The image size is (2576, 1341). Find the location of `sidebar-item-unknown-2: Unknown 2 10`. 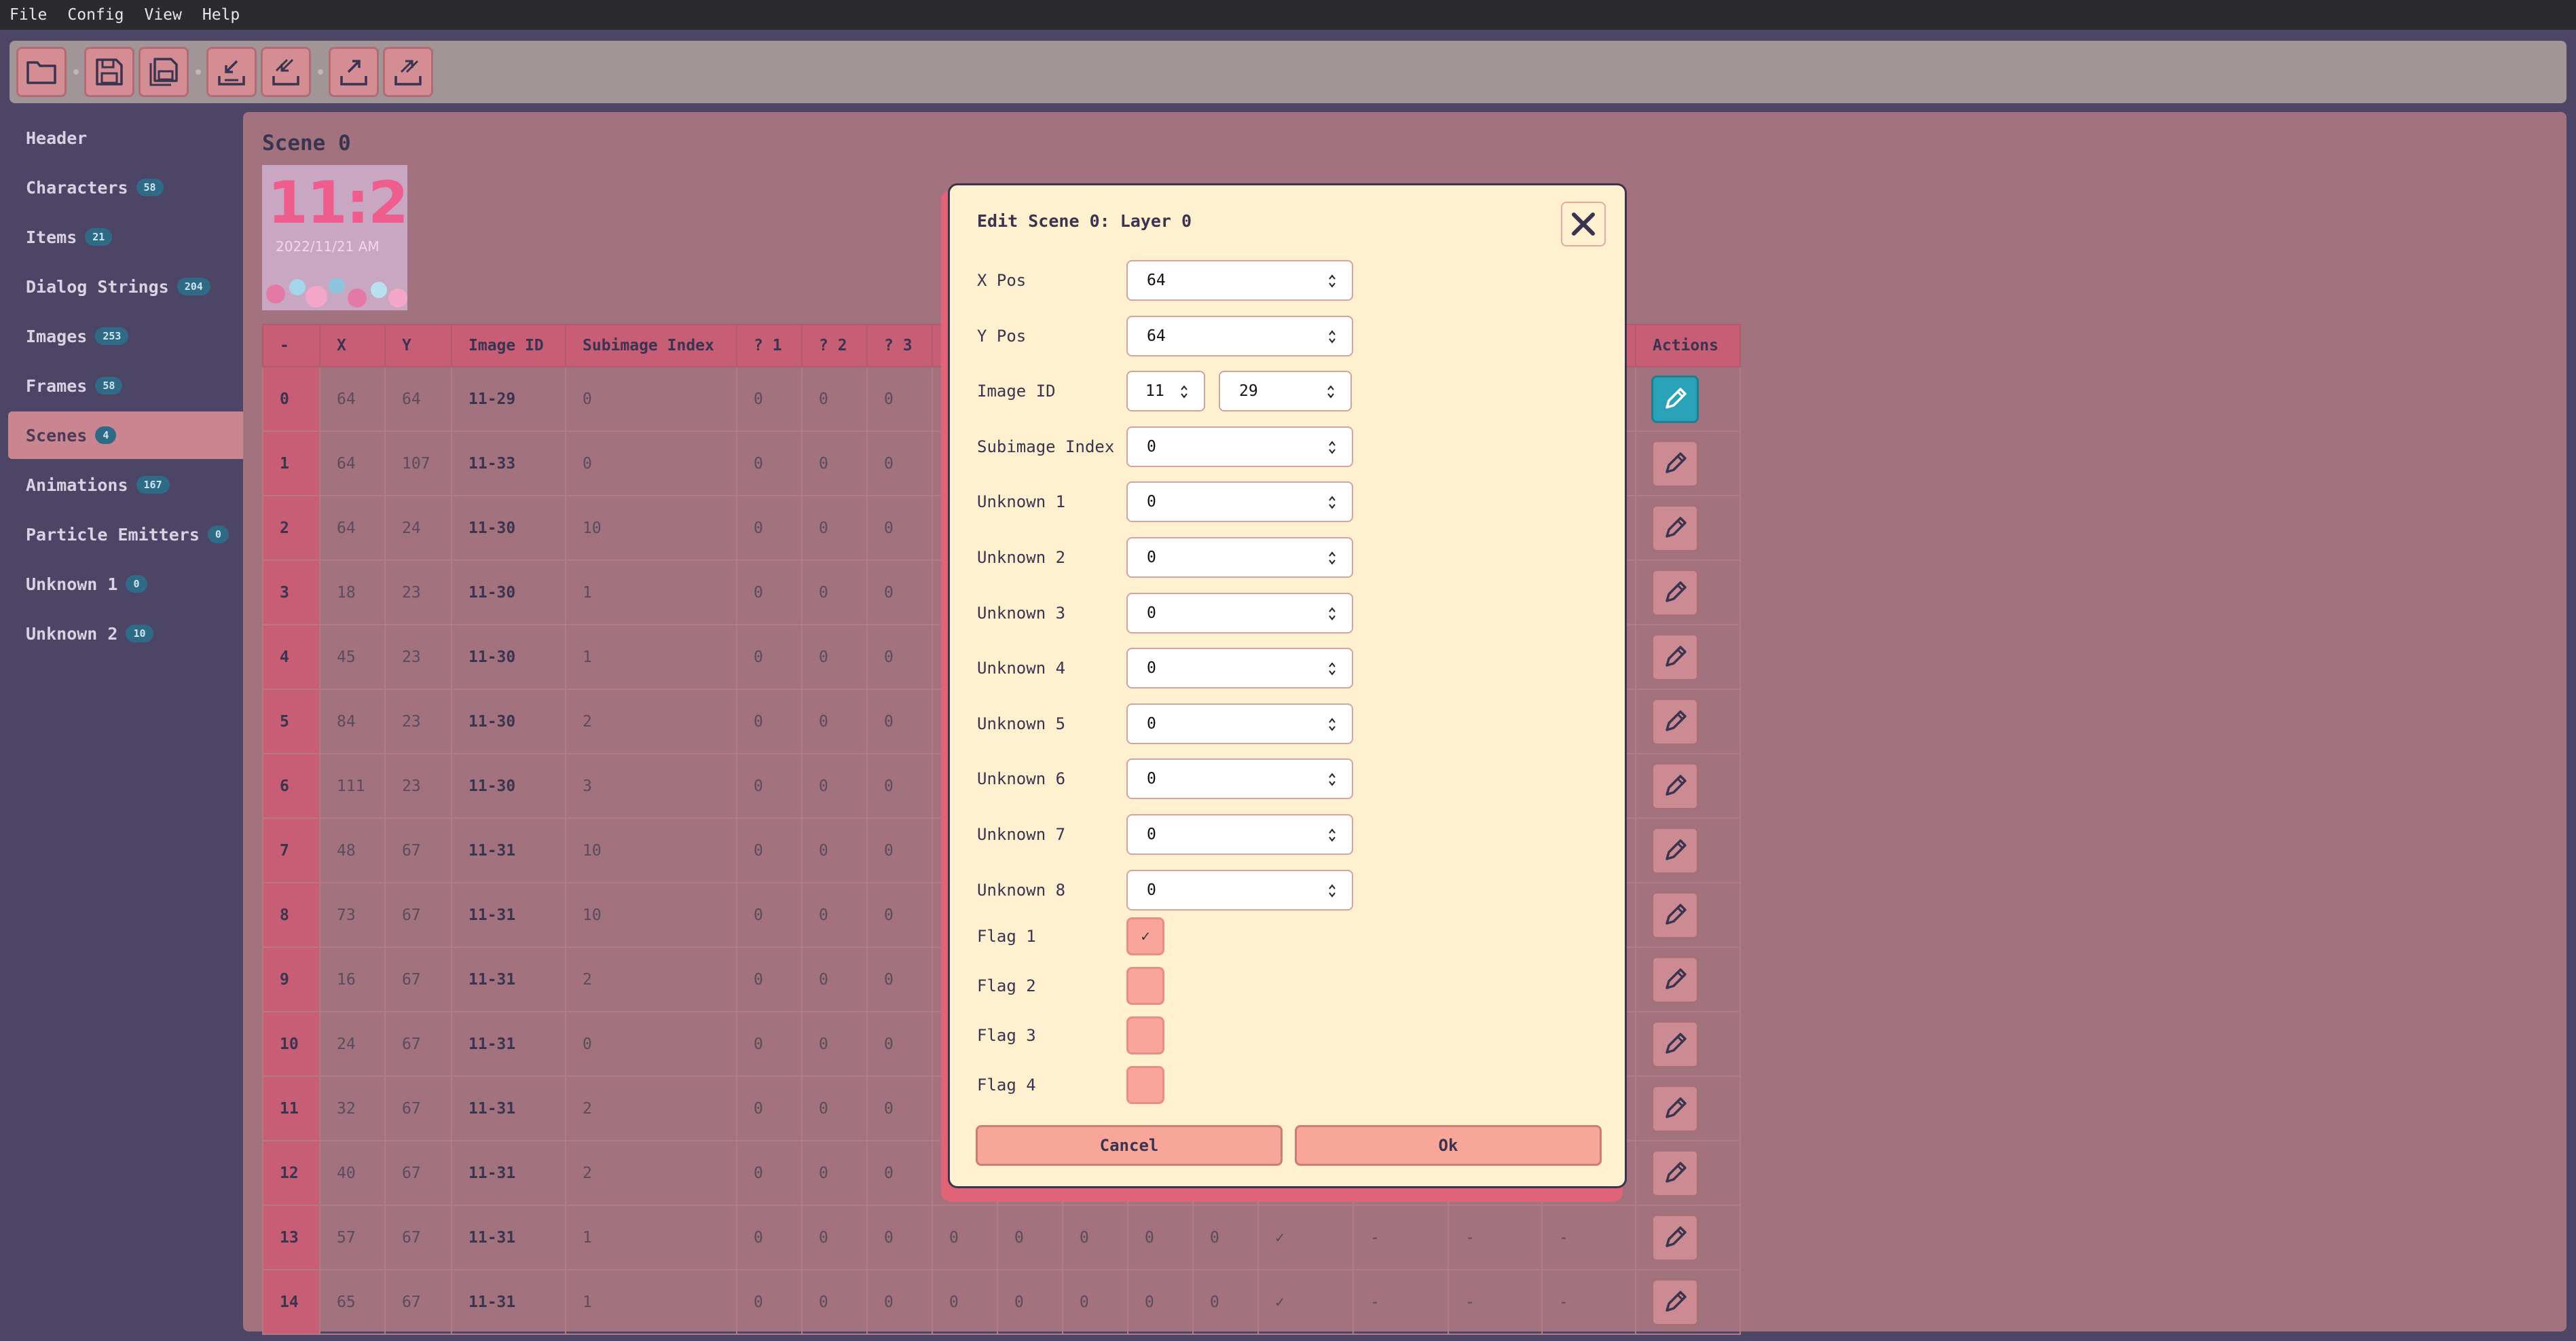

sidebar-item-unknown-2: Unknown 2 10 is located at coordinates (121, 634).